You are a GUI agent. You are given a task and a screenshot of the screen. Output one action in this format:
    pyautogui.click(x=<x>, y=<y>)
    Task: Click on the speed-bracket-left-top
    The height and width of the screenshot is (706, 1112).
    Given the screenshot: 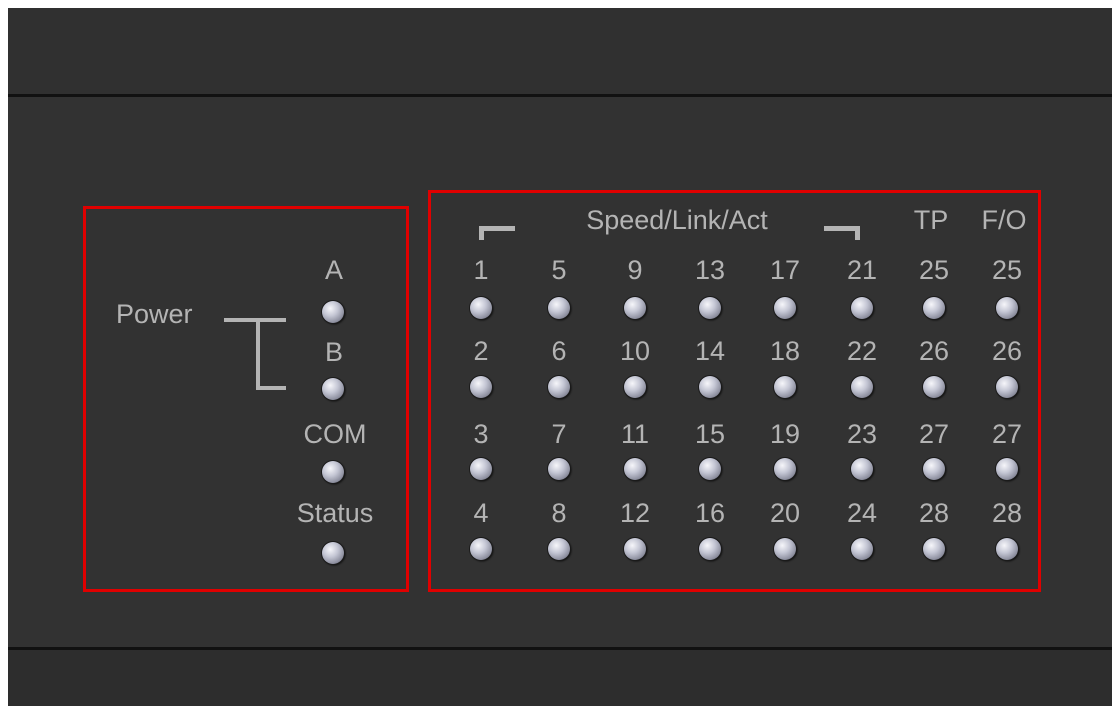 What is the action you would take?
    pyautogui.click(x=497, y=228)
    